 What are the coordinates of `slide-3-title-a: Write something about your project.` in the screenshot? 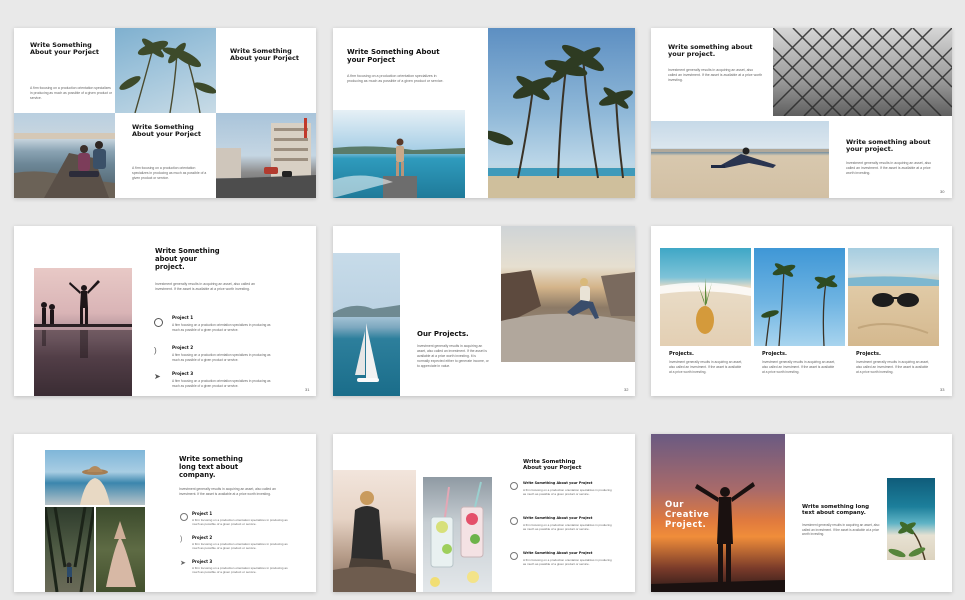 It's located at (710, 51).